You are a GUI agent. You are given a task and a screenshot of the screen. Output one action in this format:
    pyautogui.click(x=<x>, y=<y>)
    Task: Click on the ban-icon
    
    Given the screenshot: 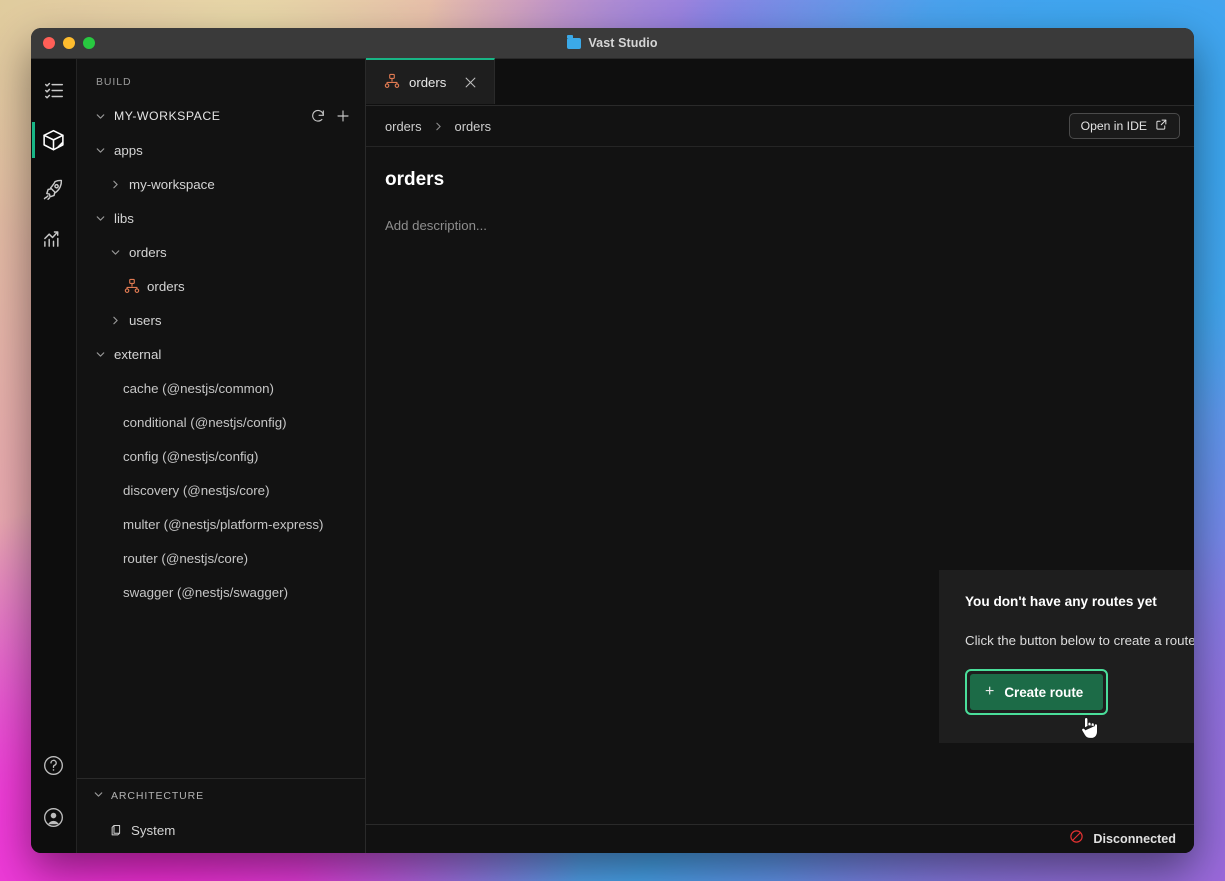 What is the action you would take?
    pyautogui.click(x=1076, y=839)
    